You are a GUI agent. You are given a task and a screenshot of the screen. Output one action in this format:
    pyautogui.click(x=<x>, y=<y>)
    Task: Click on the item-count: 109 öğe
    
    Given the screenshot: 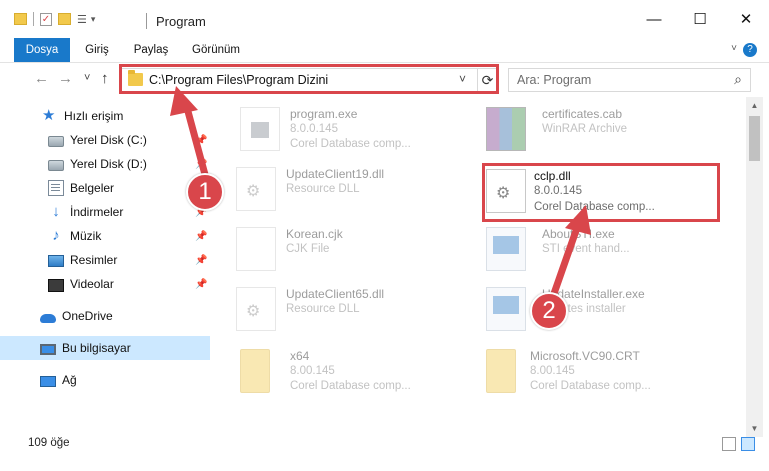 What is the action you would take?
    pyautogui.click(x=49, y=443)
    